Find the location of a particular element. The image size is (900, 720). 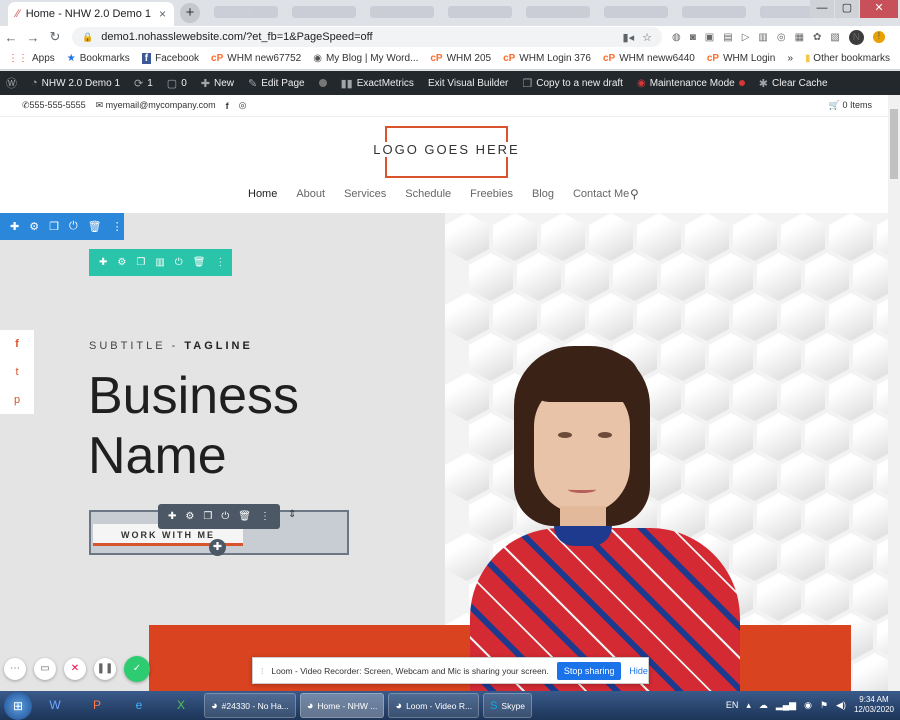

extension-icon: ▣ is located at coordinates (709, 37).